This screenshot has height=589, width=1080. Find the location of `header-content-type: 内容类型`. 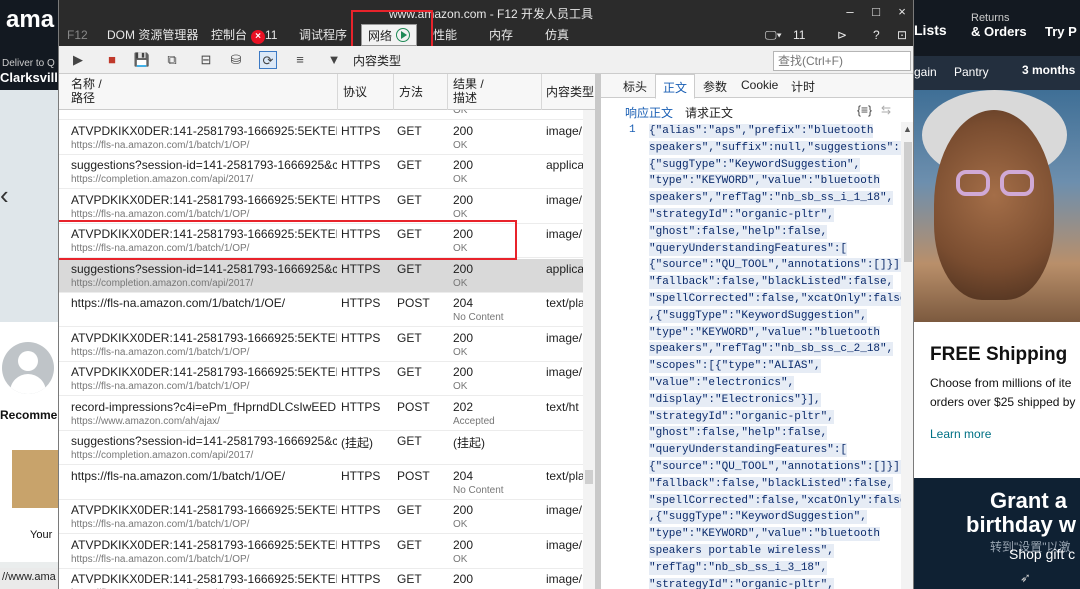

header-content-type: 内容类型 is located at coordinates (570, 92).